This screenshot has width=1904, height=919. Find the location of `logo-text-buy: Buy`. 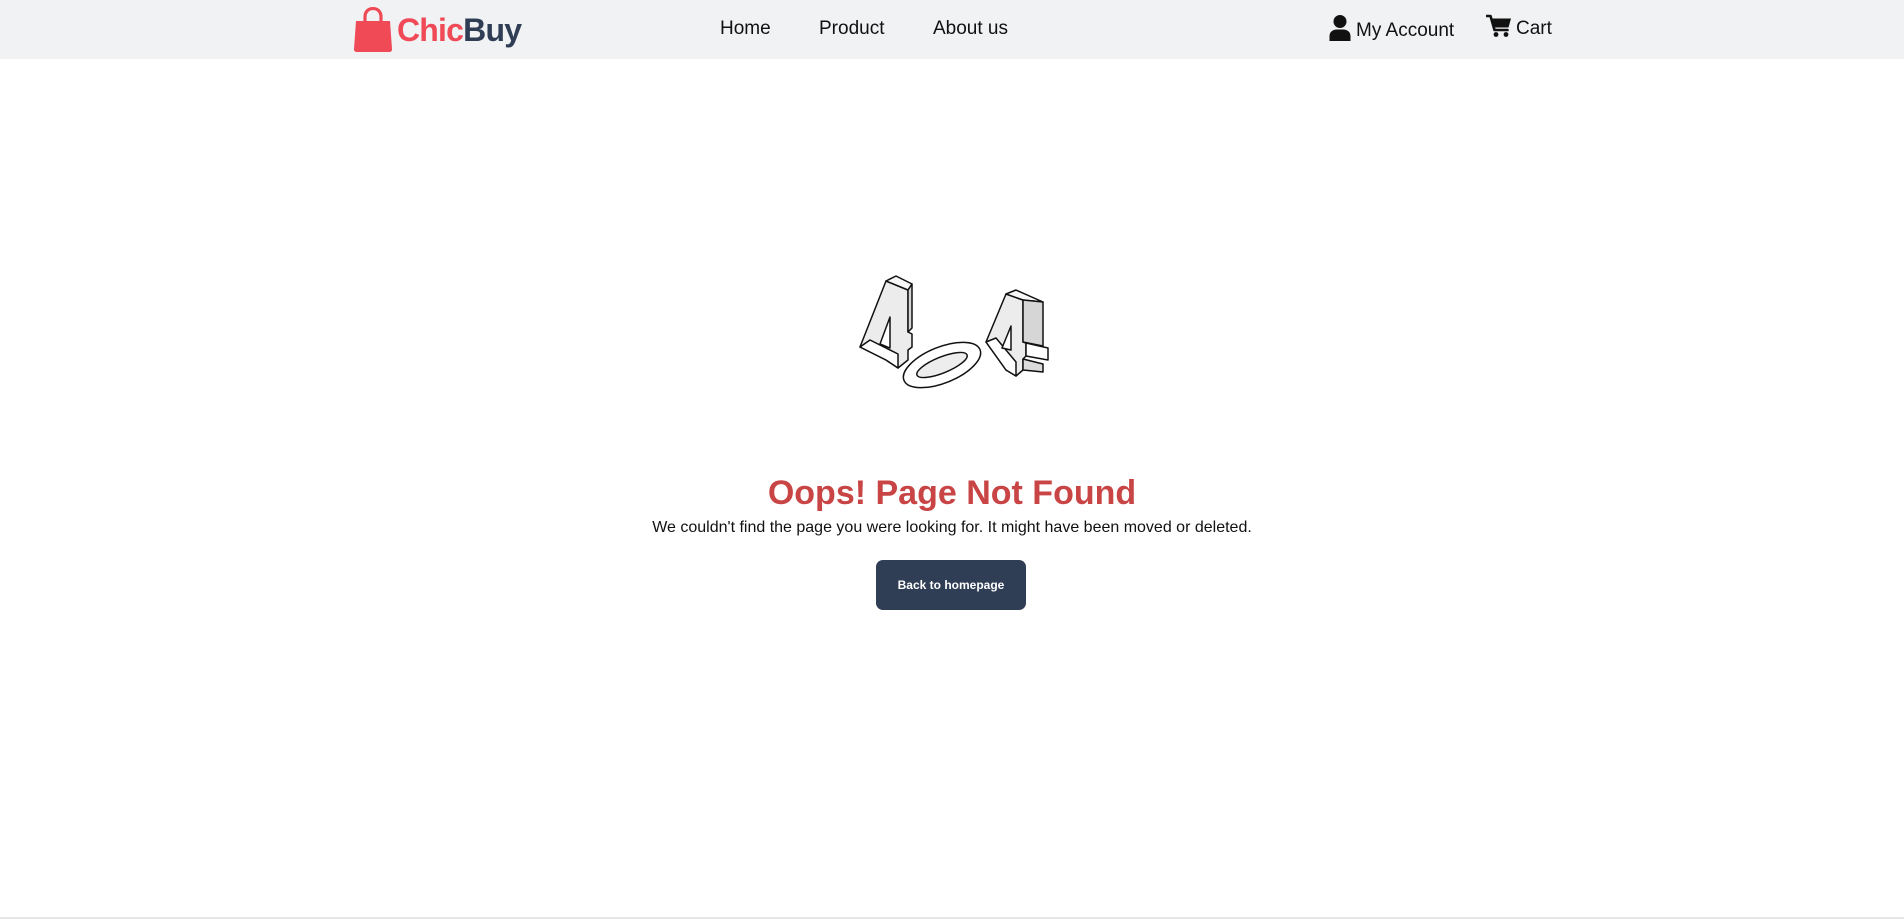

logo-text-buy: Buy is located at coordinates (492, 30).